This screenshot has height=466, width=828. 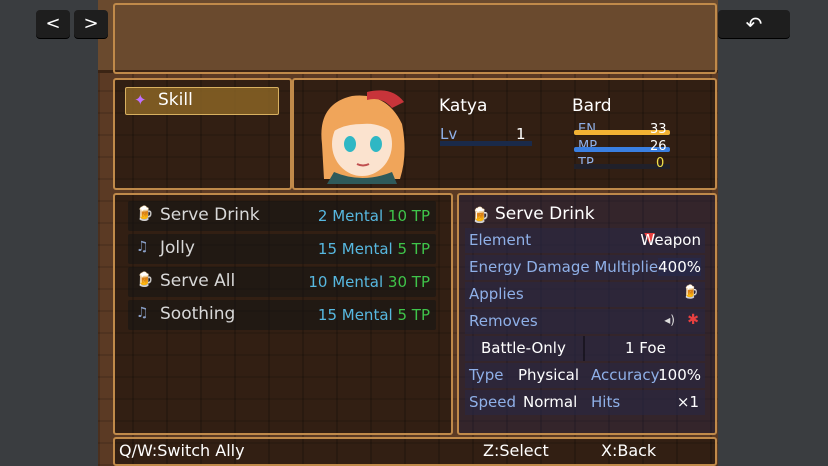 I want to click on next-actor-button: >, so click(x=91, y=24).